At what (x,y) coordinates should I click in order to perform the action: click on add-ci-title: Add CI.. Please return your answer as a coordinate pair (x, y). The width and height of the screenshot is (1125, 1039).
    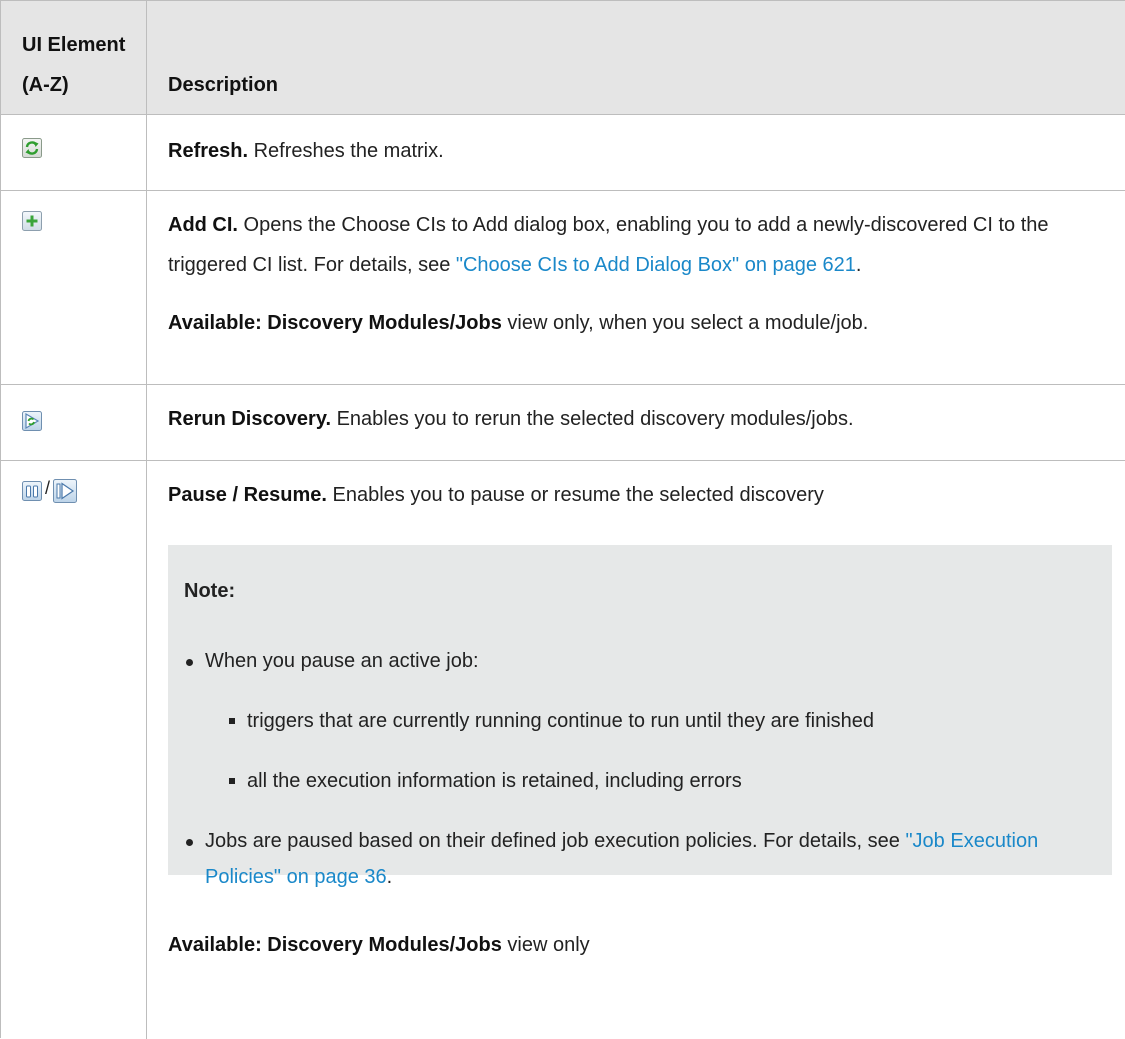
    Looking at the image, I should click on (203, 225).